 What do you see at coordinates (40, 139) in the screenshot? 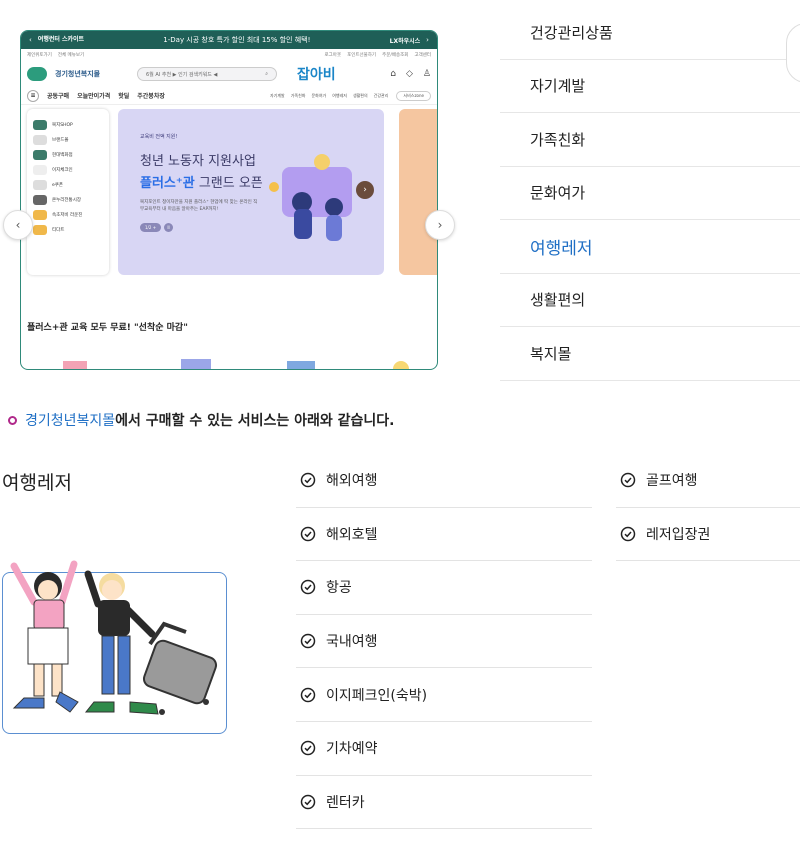
I see `brand-icon` at bounding box center [40, 139].